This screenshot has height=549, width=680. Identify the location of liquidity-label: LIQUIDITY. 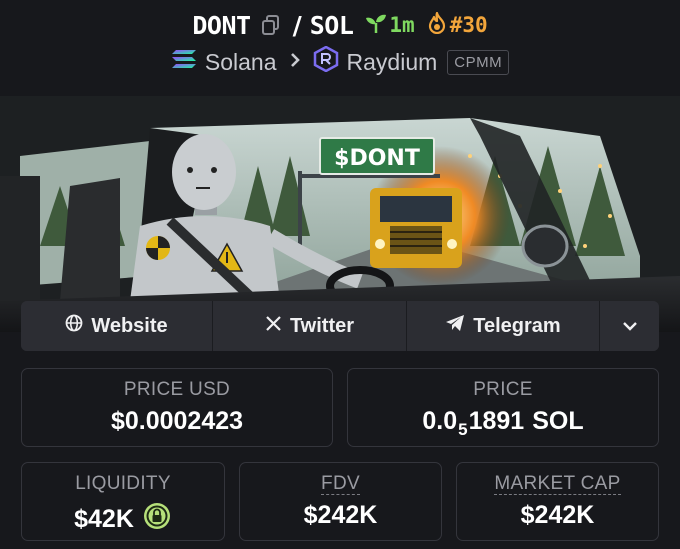
(123, 483).